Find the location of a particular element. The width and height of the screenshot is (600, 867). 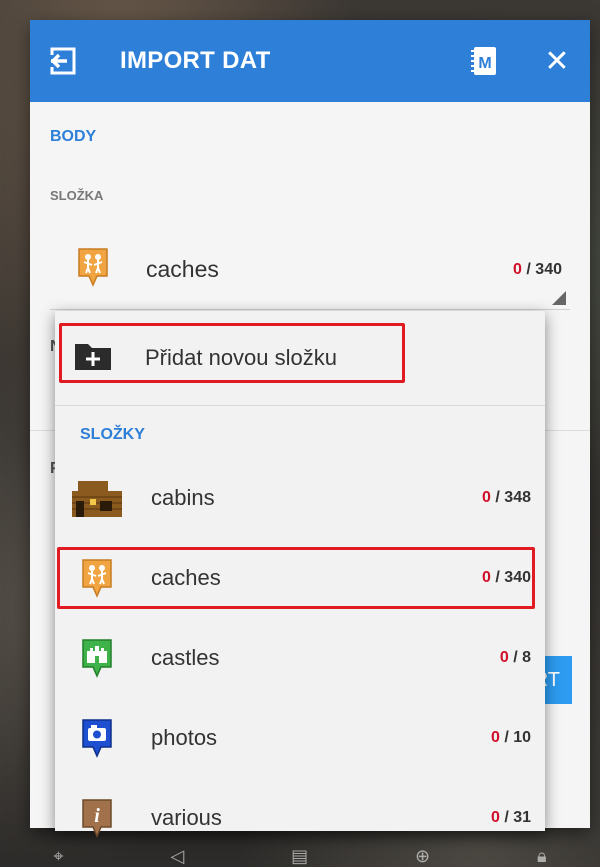

folders-header: SLOŽKY is located at coordinates (112, 434).